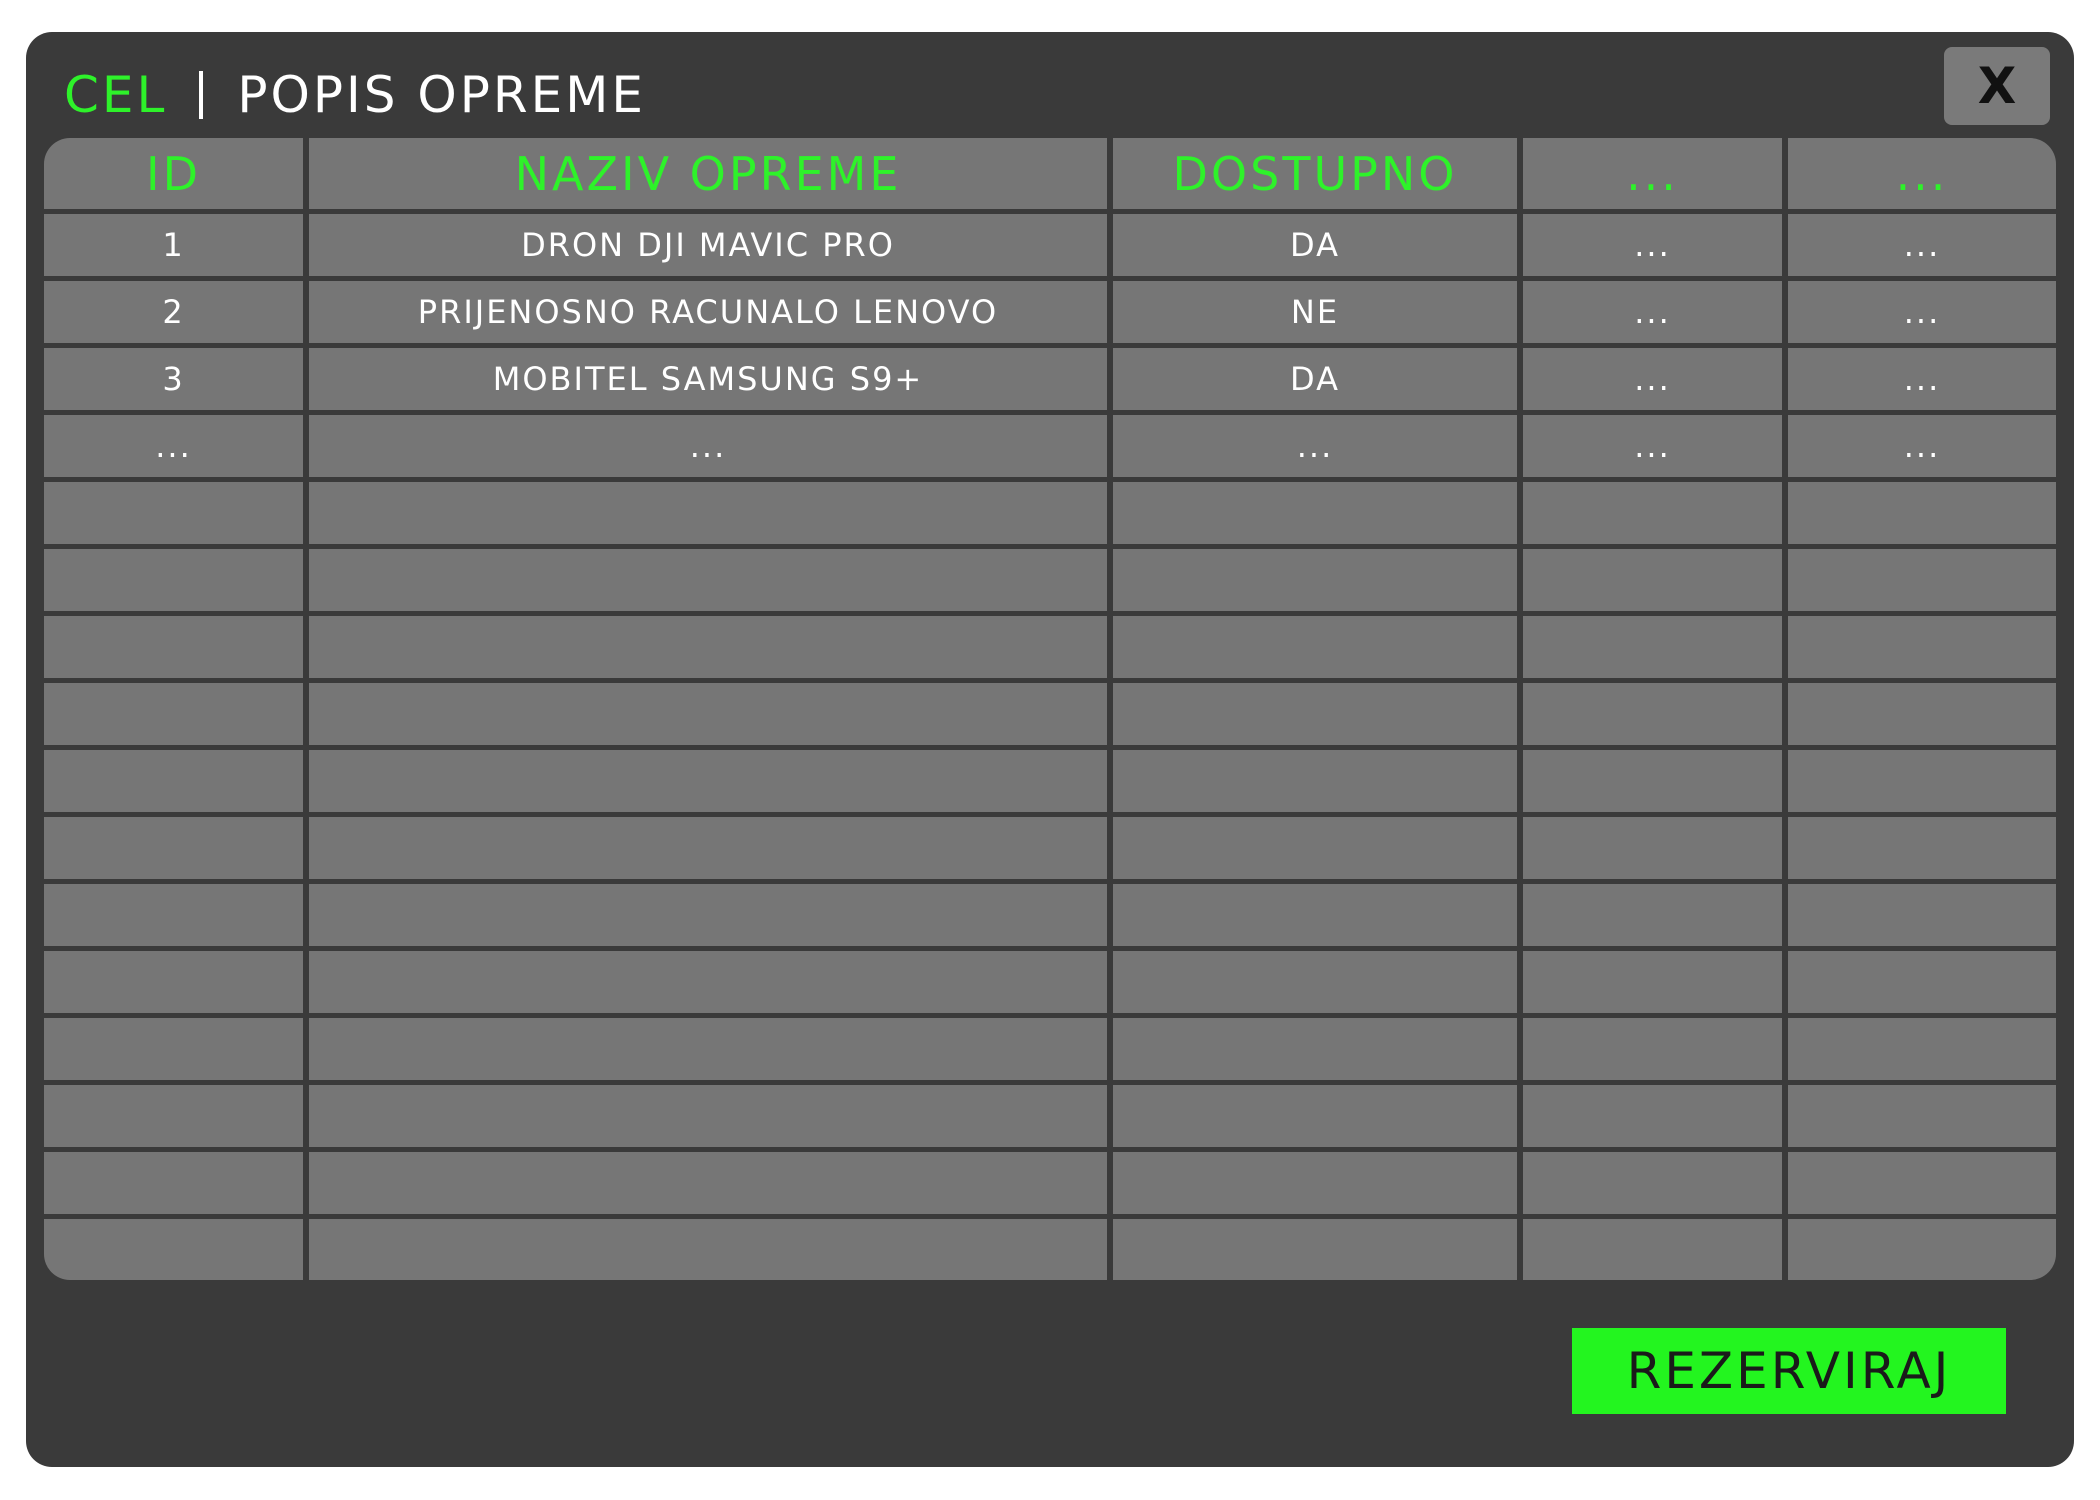 This screenshot has width=2100, height=1500. I want to click on table-cell-name: PRIJENOSNO RACUNALO LENOVO, so click(708, 312).